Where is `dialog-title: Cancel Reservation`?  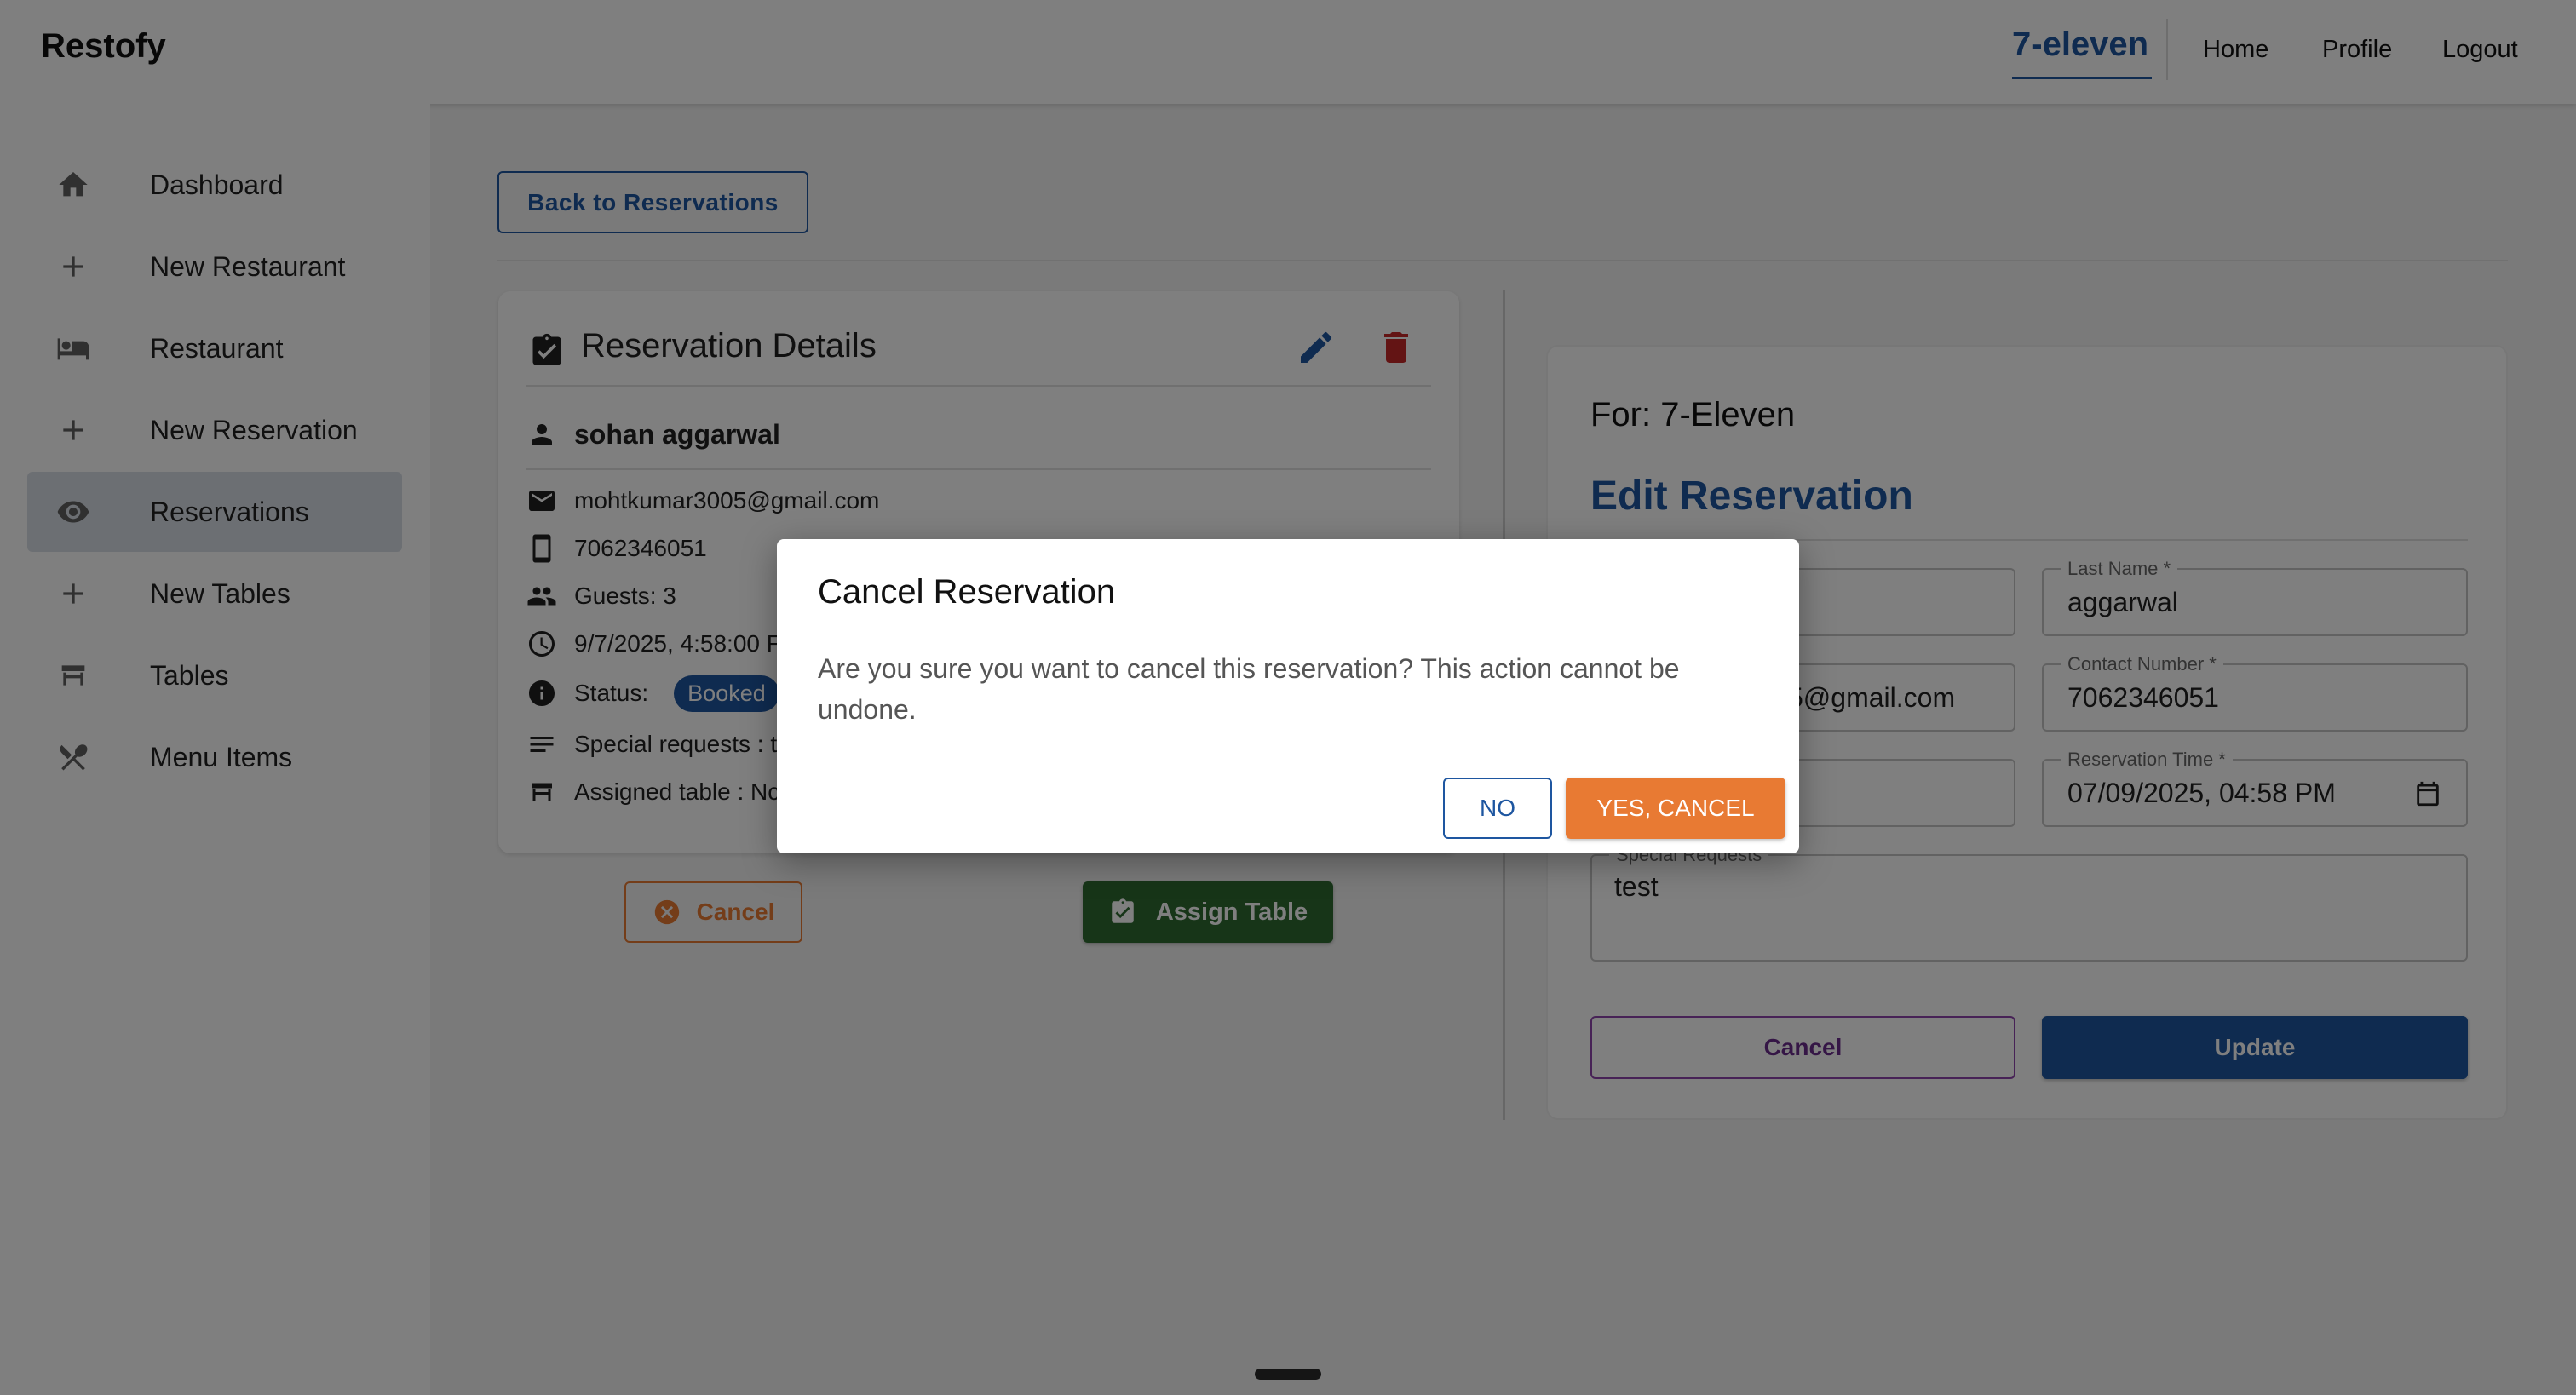
dialog-title: Cancel Reservation is located at coordinates (967, 592).